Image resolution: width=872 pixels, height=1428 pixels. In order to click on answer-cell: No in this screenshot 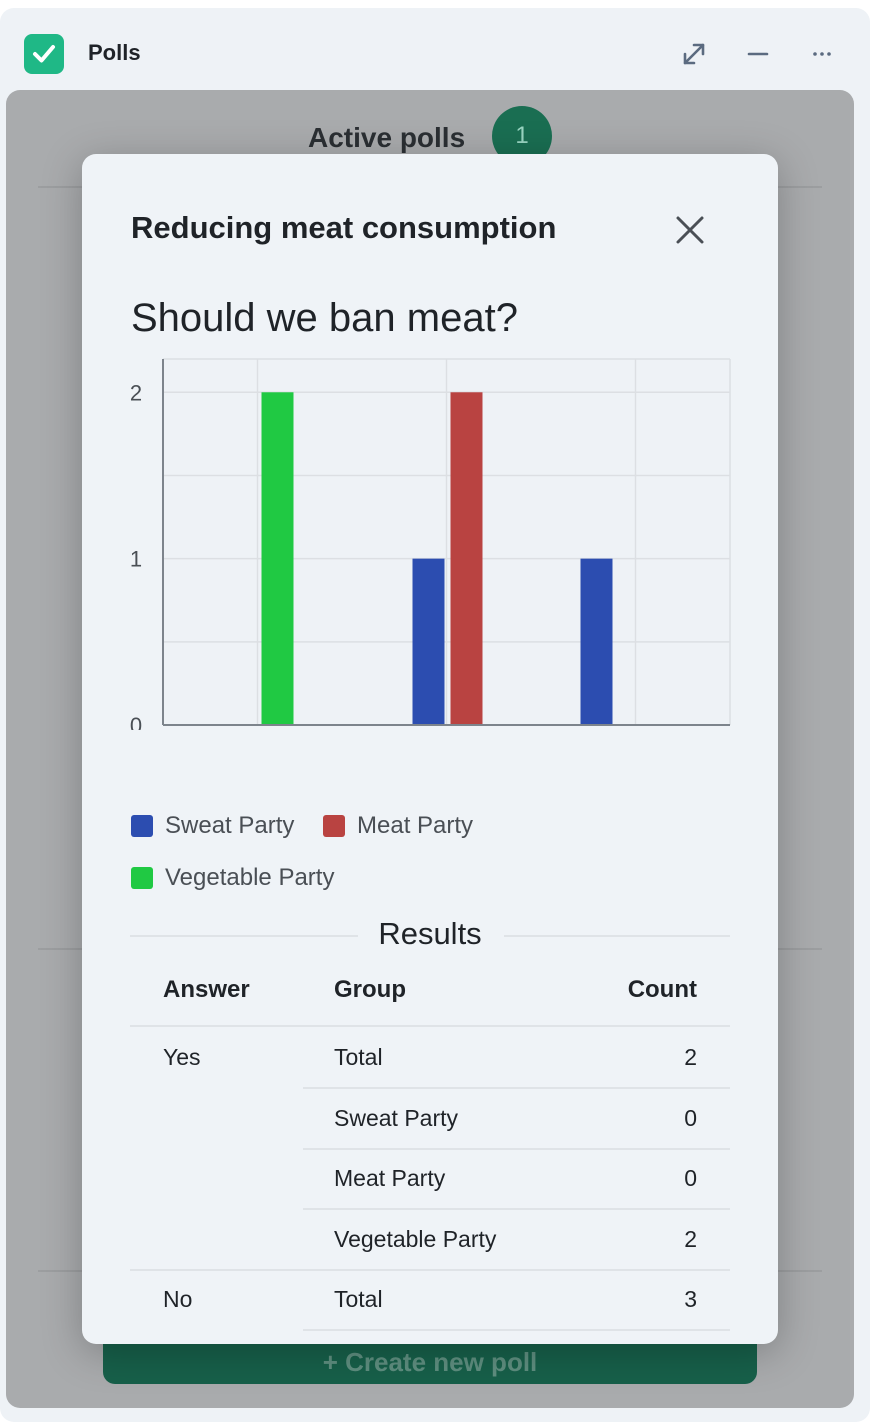, I will do `click(178, 1299)`.